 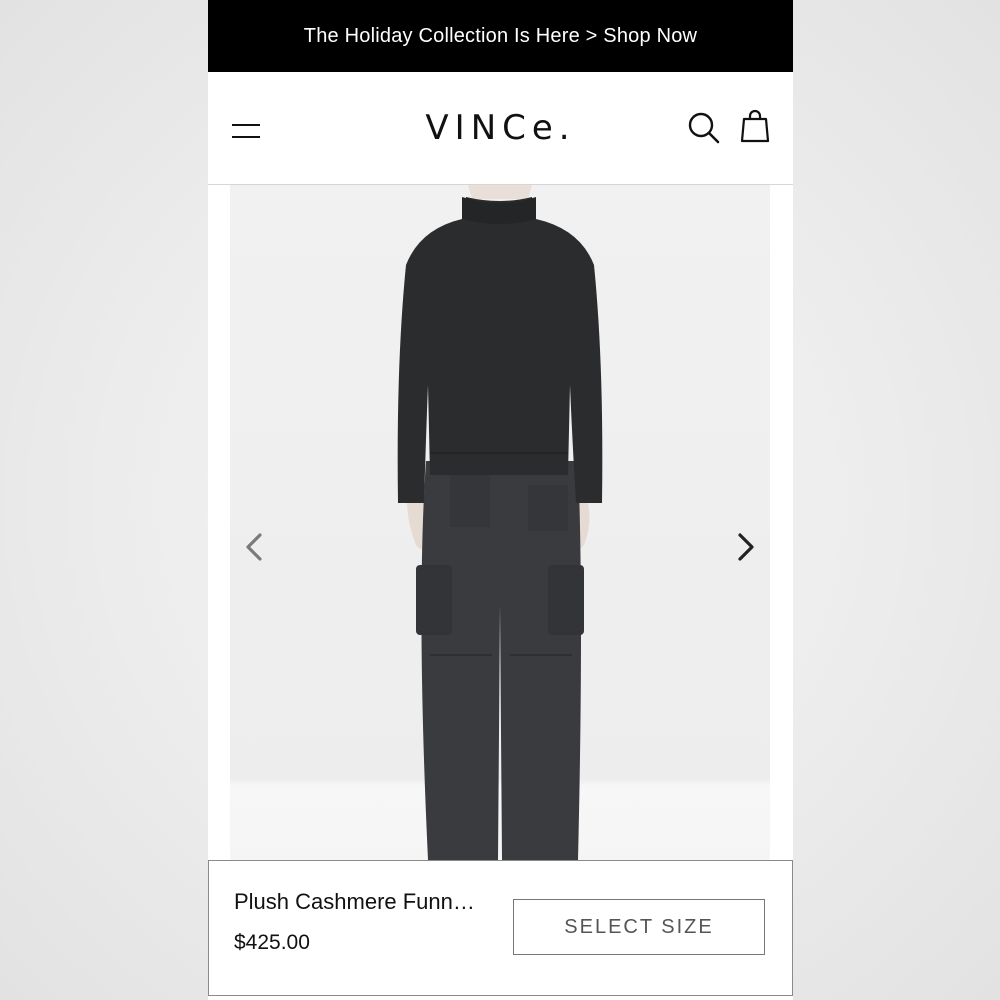 I want to click on sweater-shape, so click(x=500, y=350).